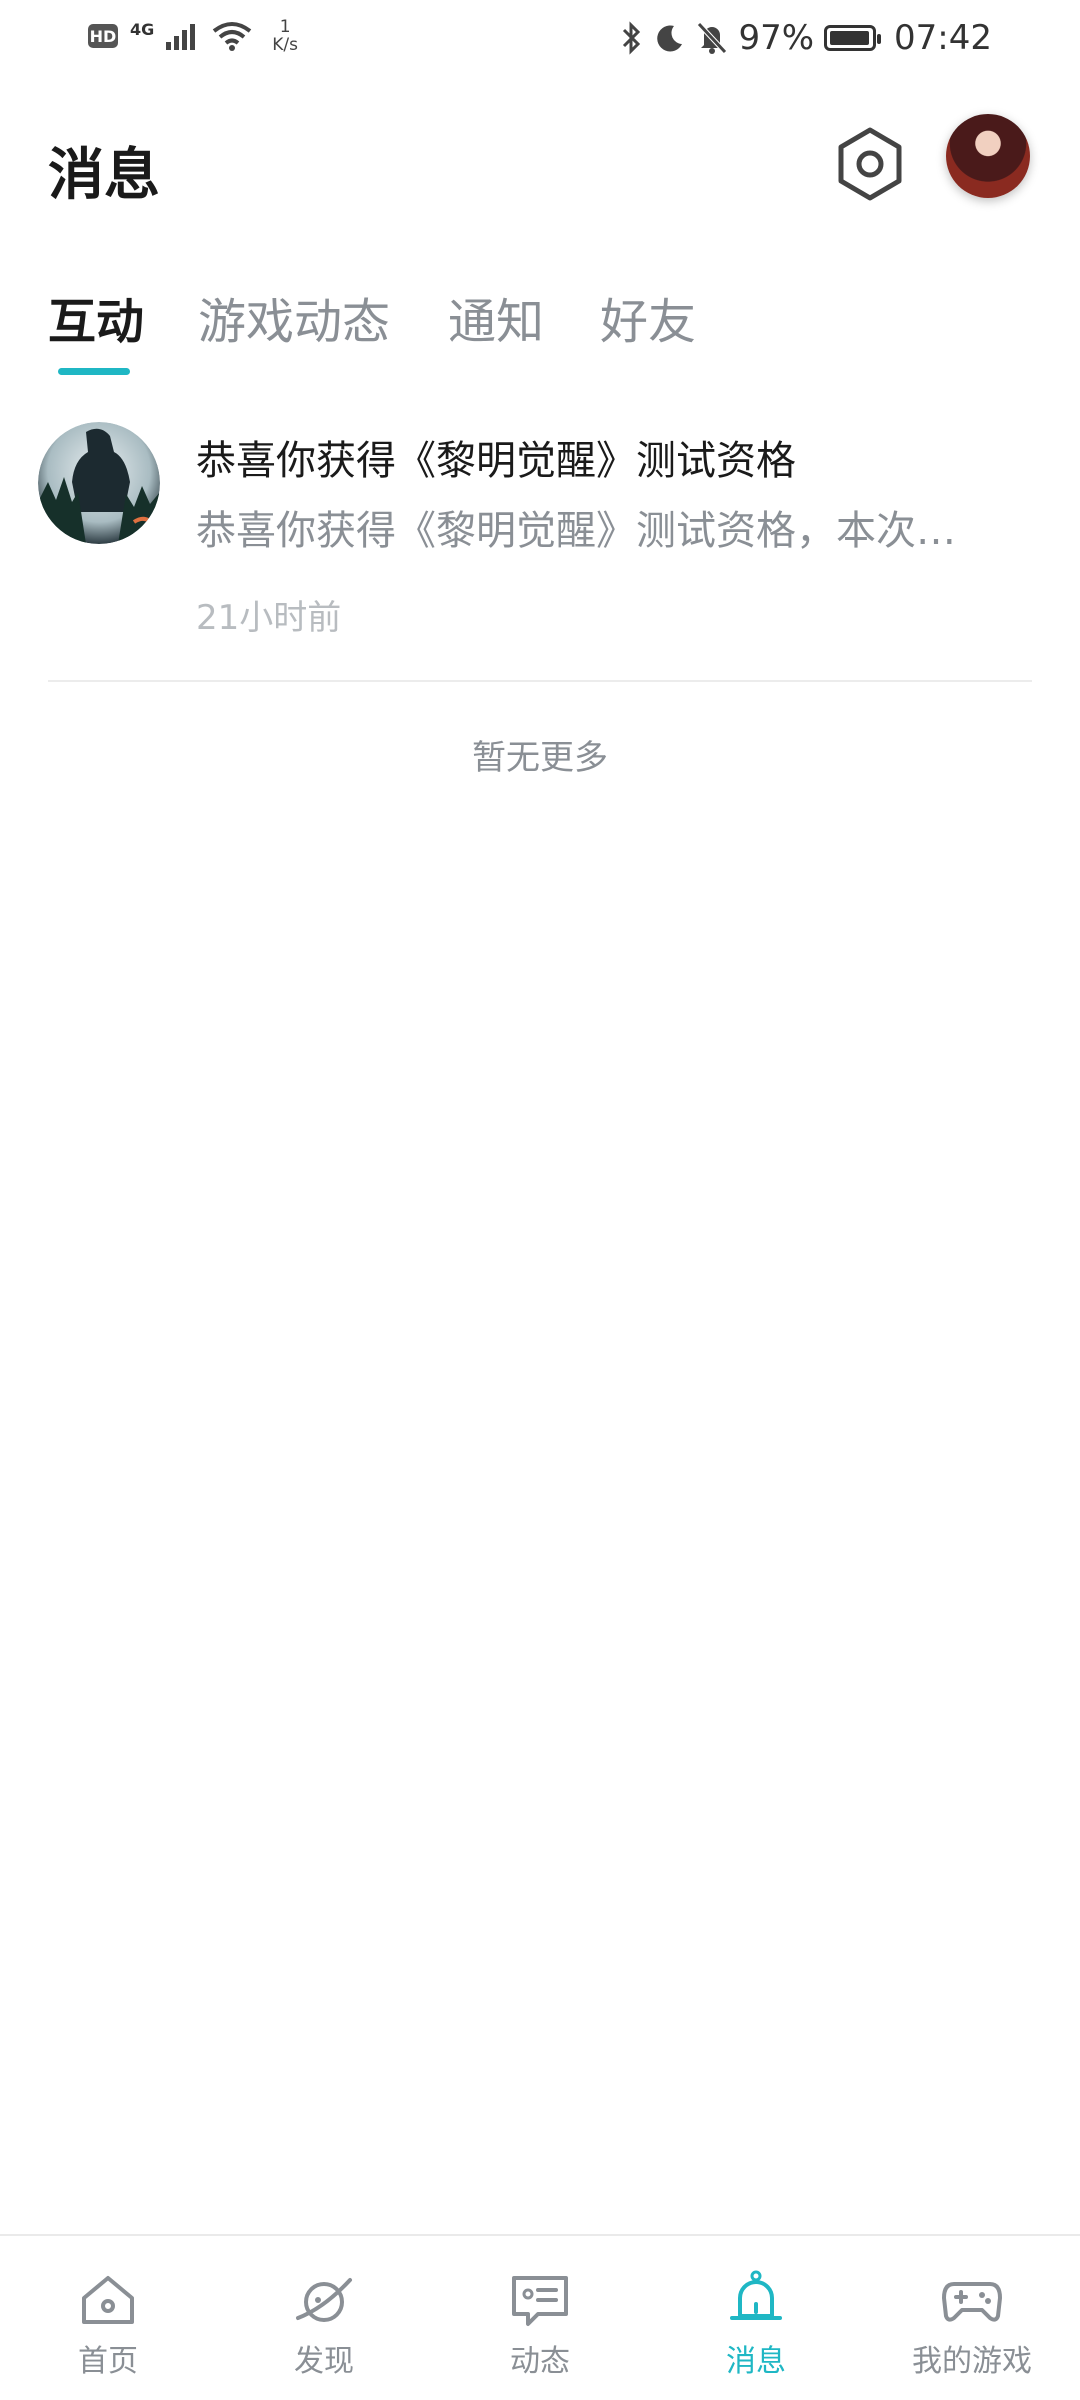 The height and width of the screenshot is (2400, 1080). I want to click on tab-game-updates: 游戏动态, so click(294, 317).